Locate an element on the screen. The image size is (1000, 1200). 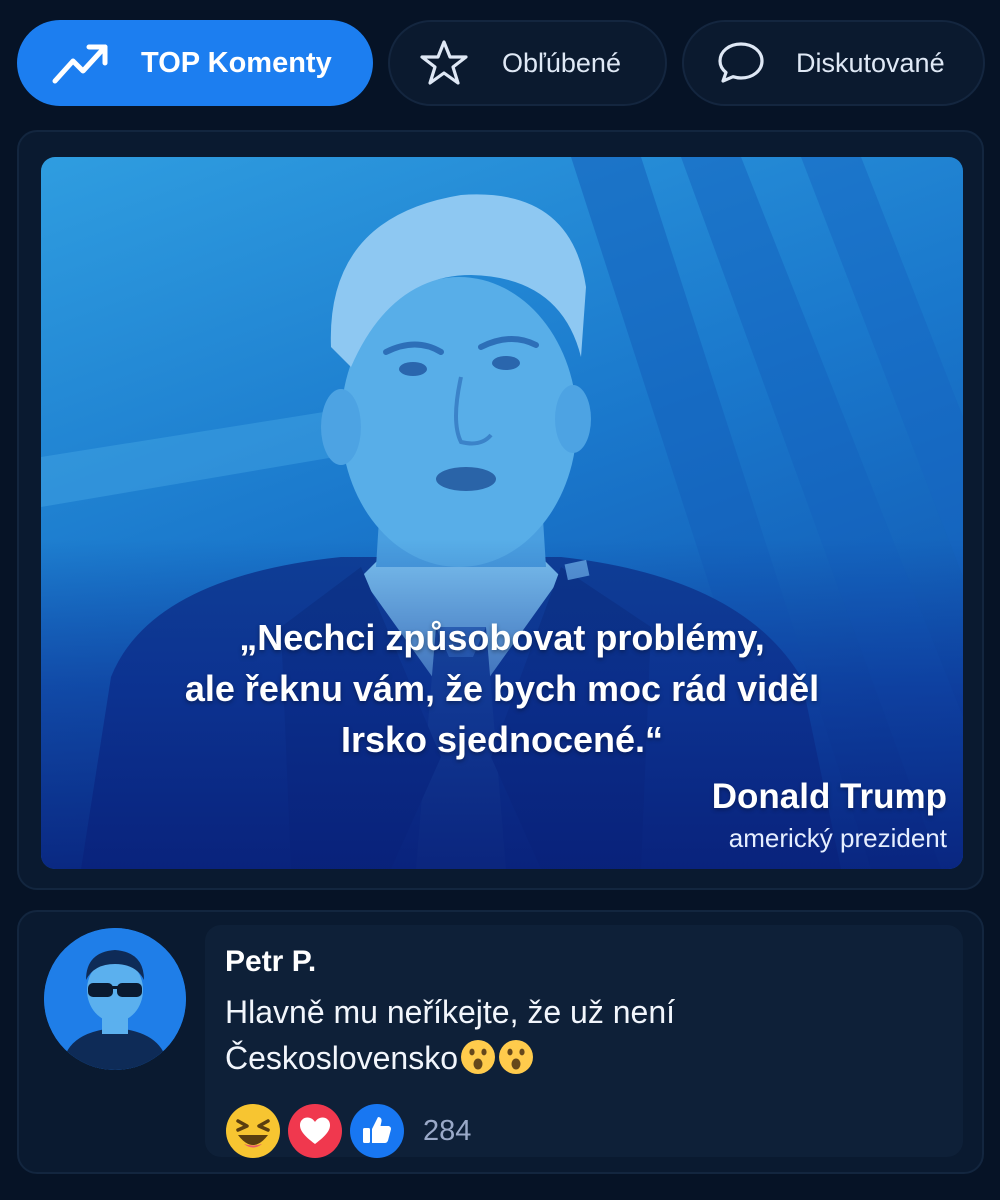
speech-bubble-icon is located at coordinates (741, 63).